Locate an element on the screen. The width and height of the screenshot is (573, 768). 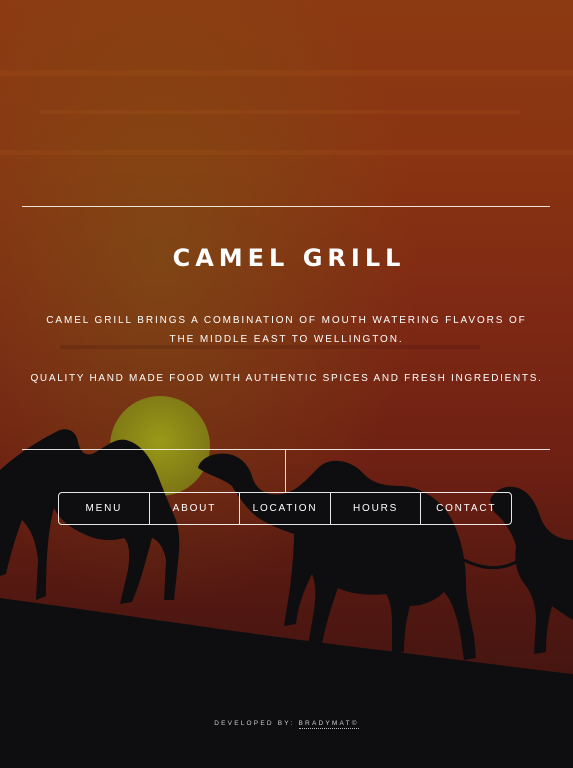
bottom-divider is located at coordinates (286, 449).